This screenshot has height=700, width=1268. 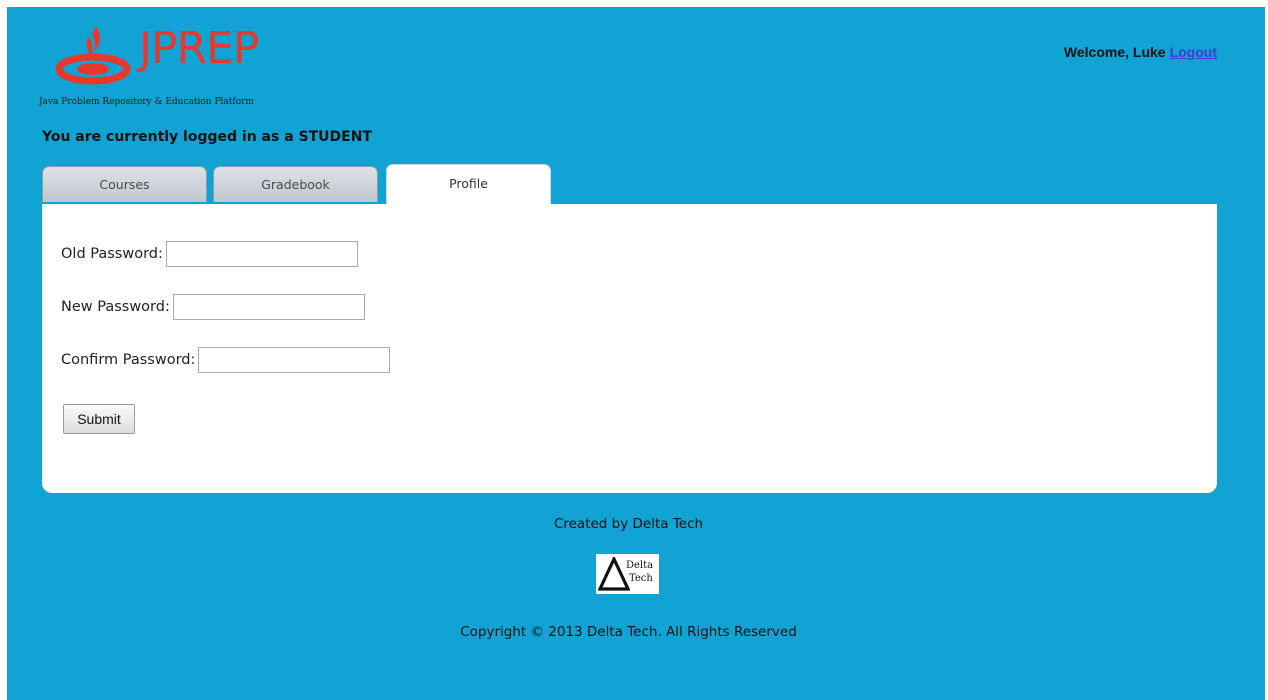 What do you see at coordinates (261, 254) in the screenshot?
I see `old-password-field` at bounding box center [261, 254].